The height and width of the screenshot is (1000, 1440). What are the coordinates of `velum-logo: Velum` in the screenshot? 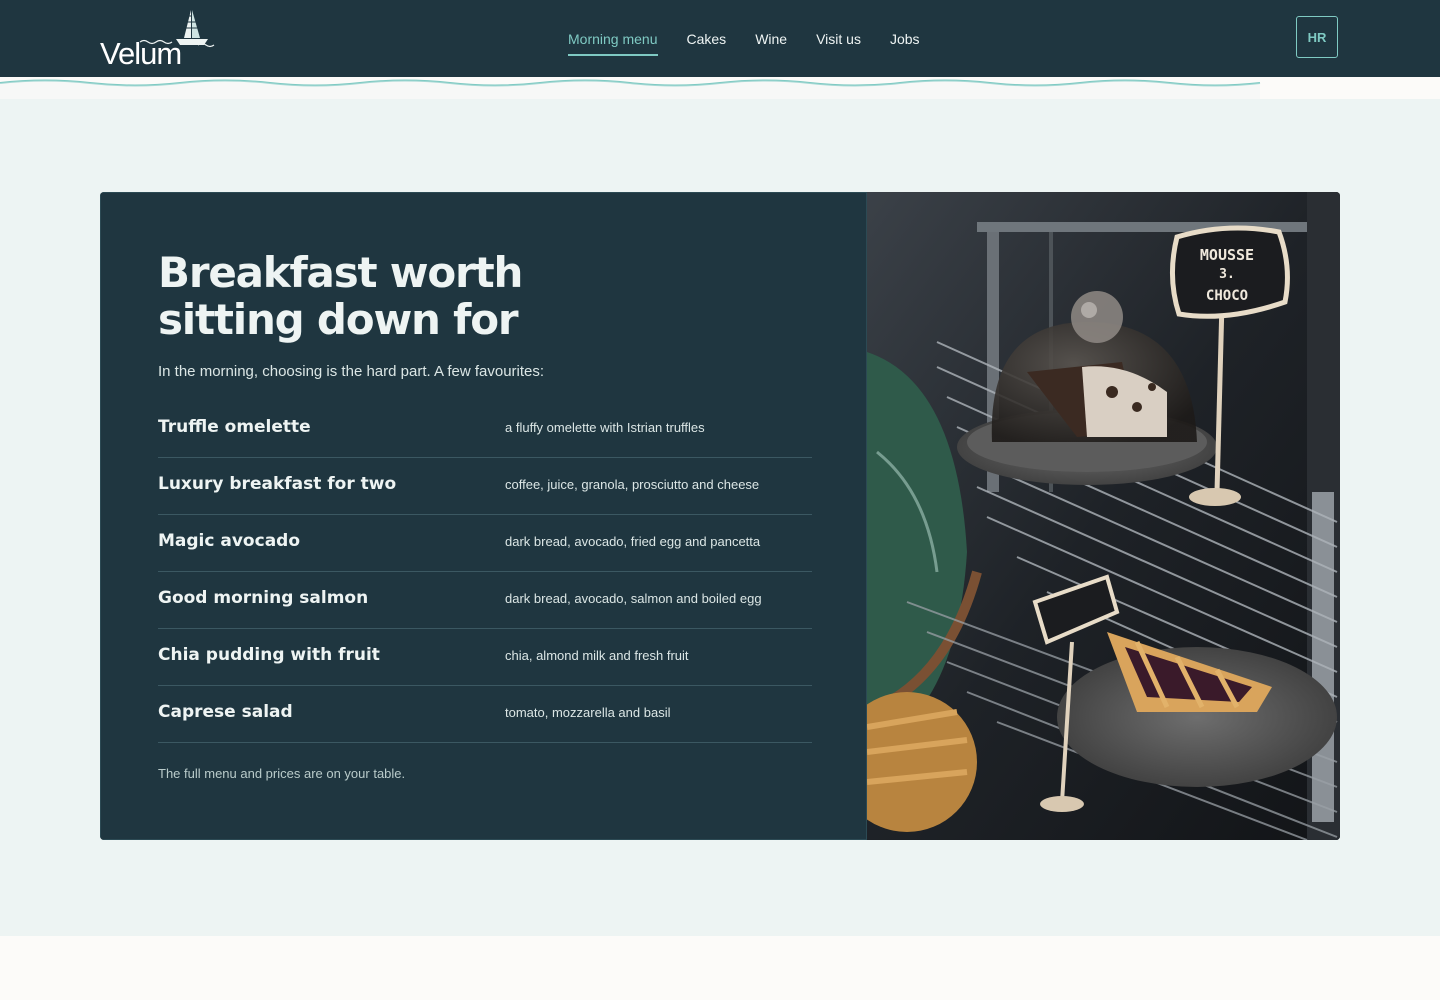 It's located at (157, 39).